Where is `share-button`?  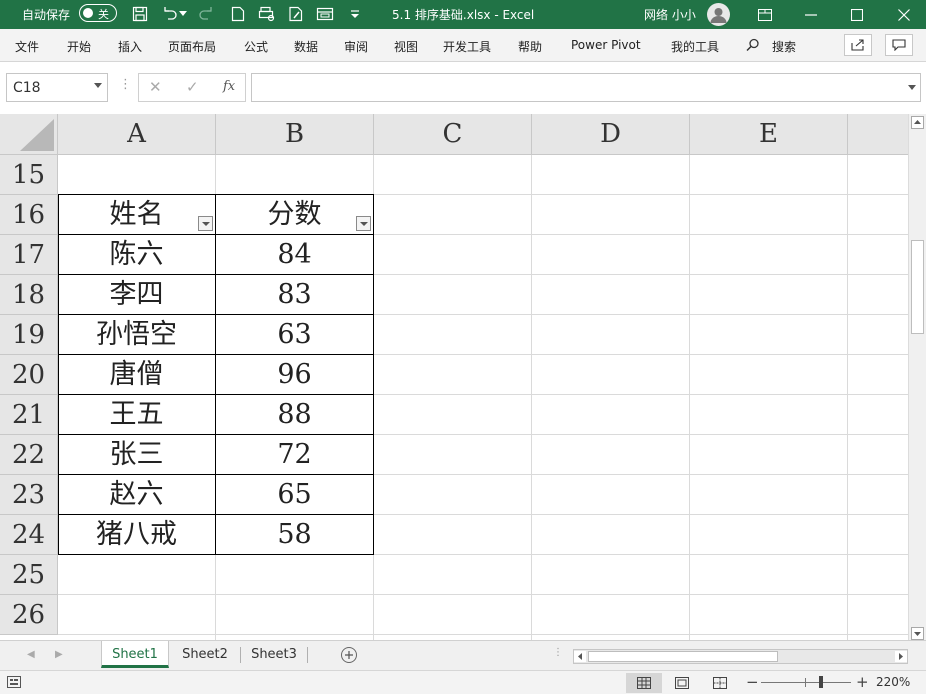 share-button is located at coordinates (858, 45).